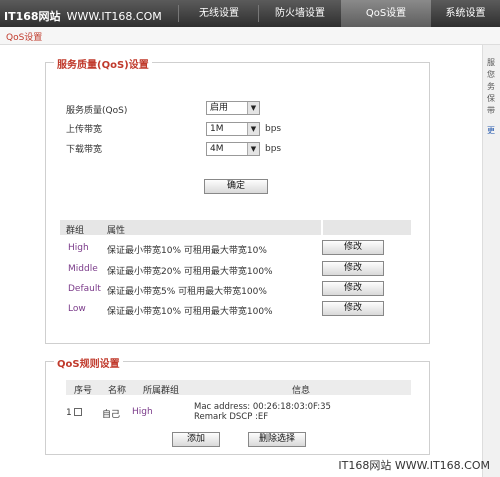  What do you see at coordinates (273, 129) in the screenshot?
I see `upload-unit: bps` at bounding box center [273, 129].